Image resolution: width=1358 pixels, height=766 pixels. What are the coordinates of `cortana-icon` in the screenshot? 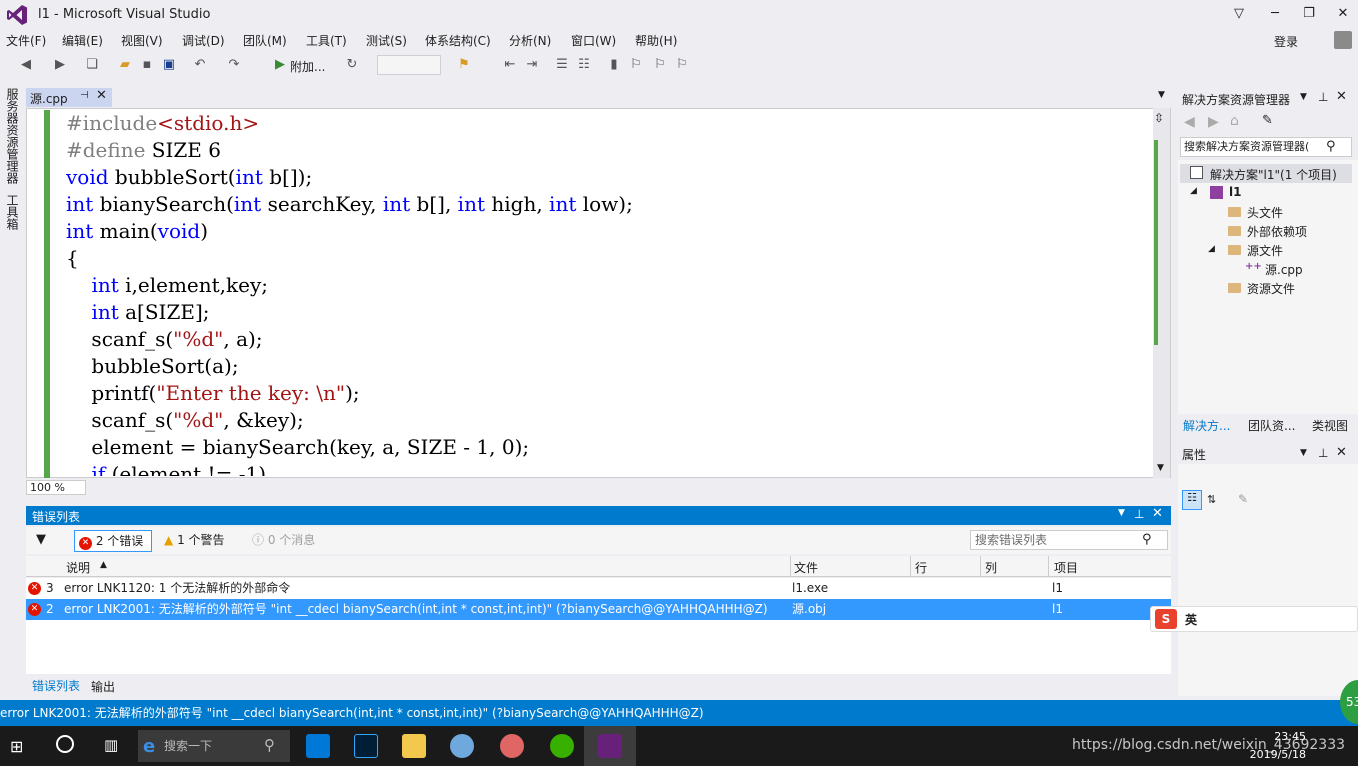 It's located at (65, 744).